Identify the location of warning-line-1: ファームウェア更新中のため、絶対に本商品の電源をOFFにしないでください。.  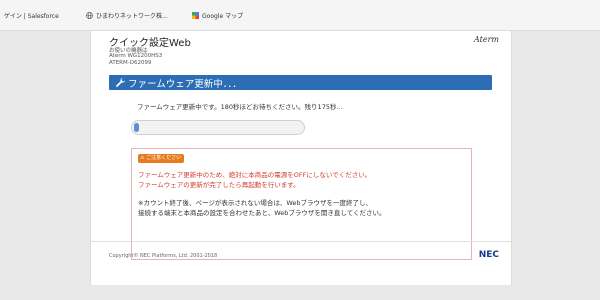
(255, 175).